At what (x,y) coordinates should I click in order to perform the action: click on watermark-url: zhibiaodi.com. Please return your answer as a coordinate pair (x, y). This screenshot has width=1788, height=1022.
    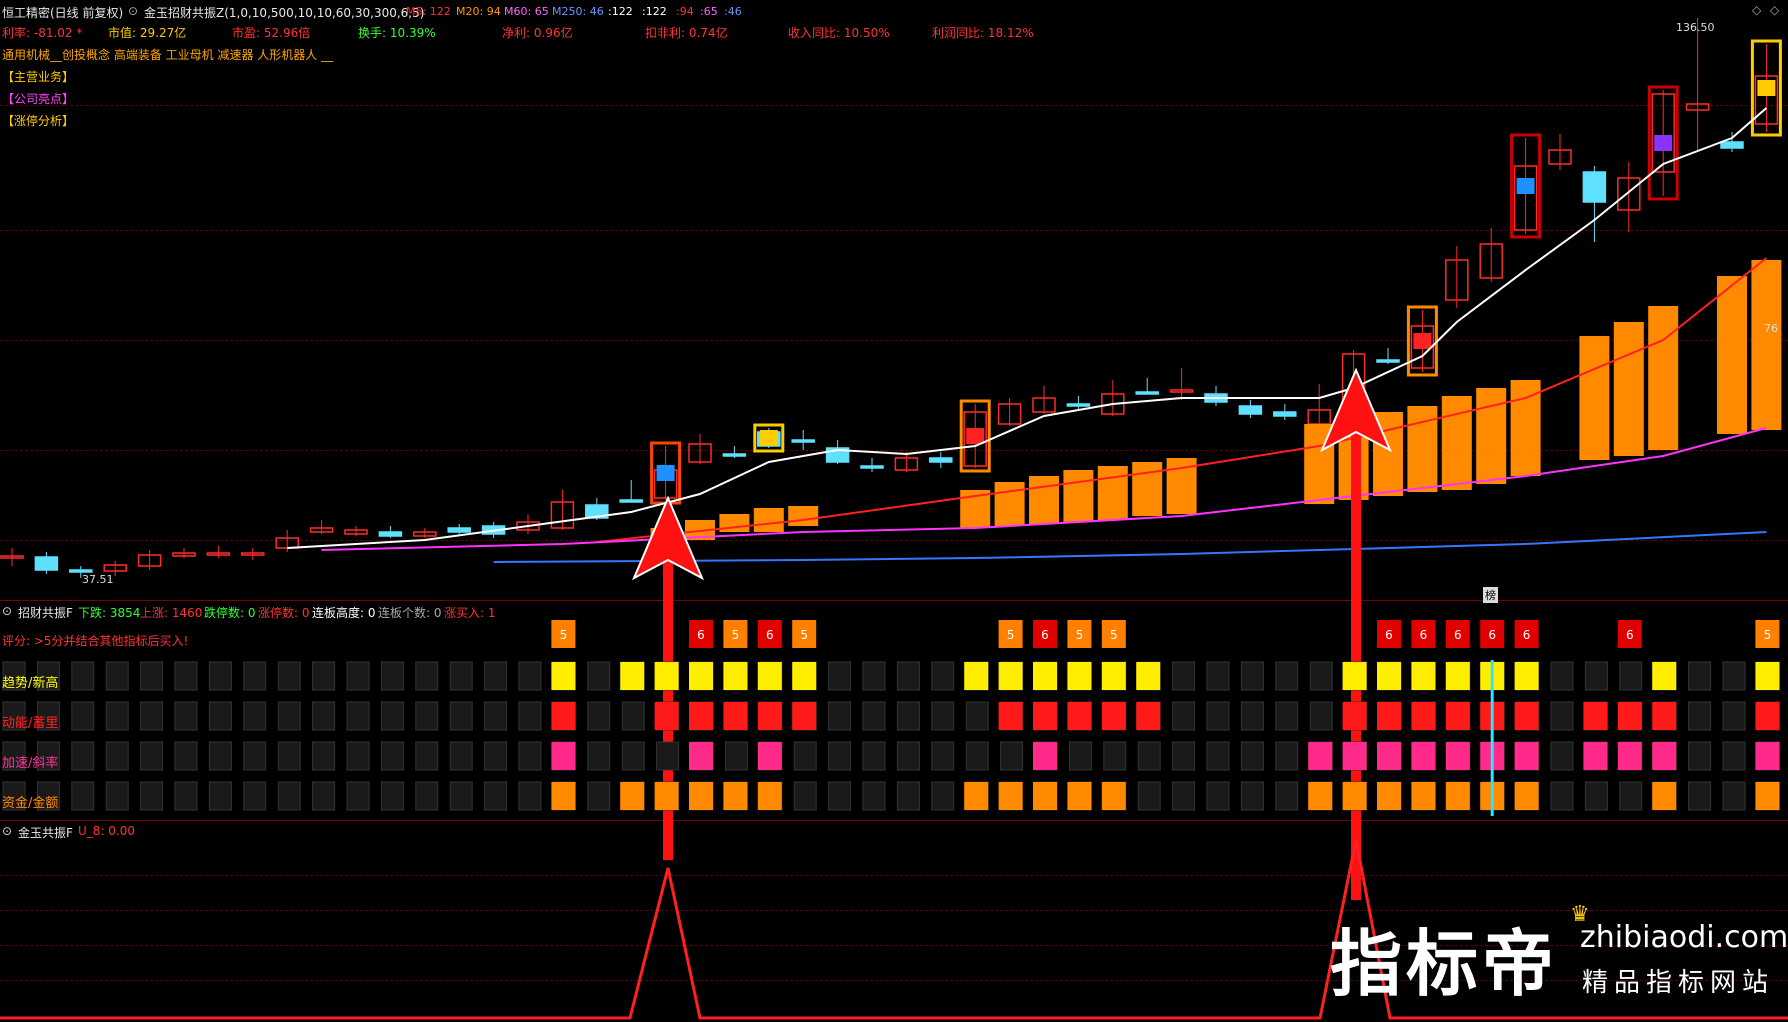
    Looking at the image, I should click on (1684, 937).